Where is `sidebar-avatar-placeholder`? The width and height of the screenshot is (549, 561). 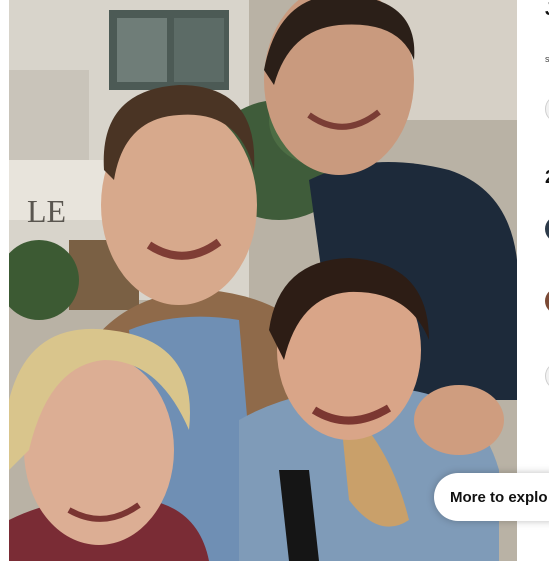 sidebar-avatar-placeholder is located at coordinates (547, 376).